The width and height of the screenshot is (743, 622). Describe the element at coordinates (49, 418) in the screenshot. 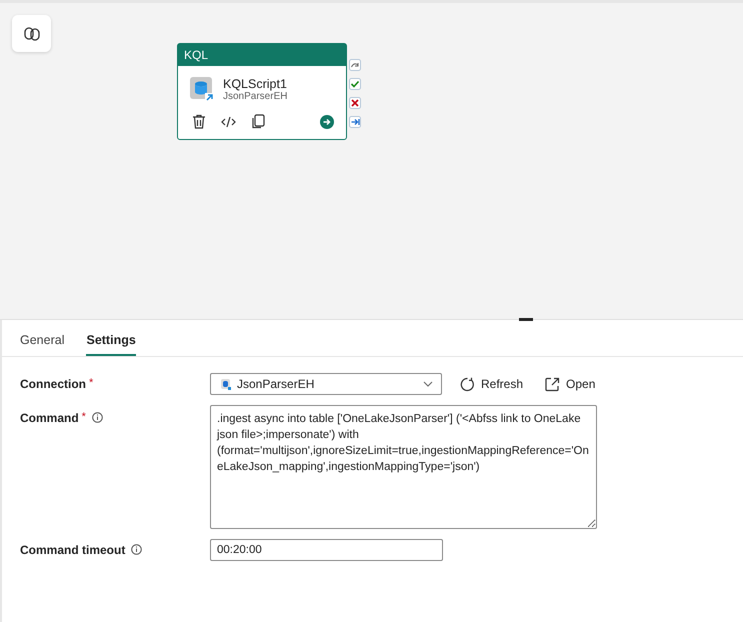

I see `field-label: Command` at that location.